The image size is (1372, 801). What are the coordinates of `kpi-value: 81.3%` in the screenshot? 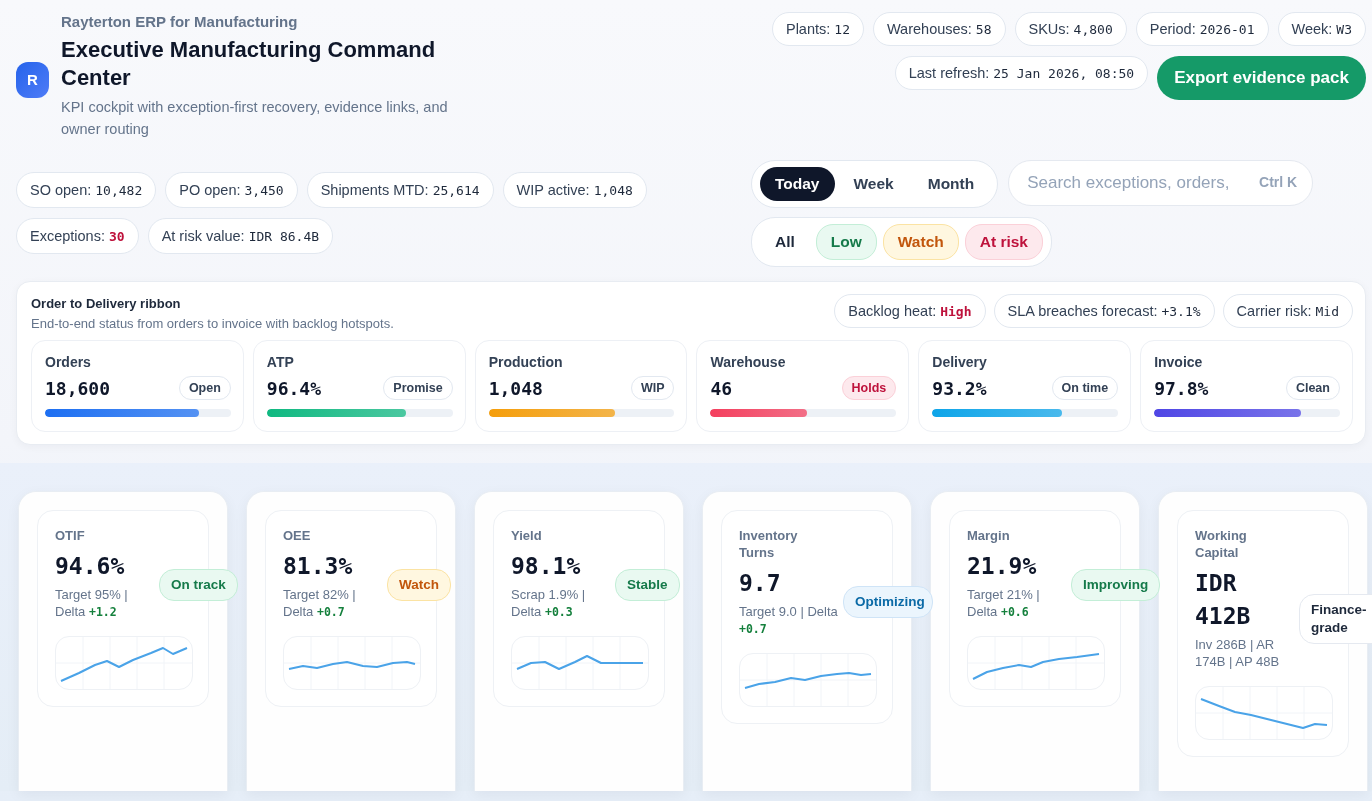 It's located at (318, 566).